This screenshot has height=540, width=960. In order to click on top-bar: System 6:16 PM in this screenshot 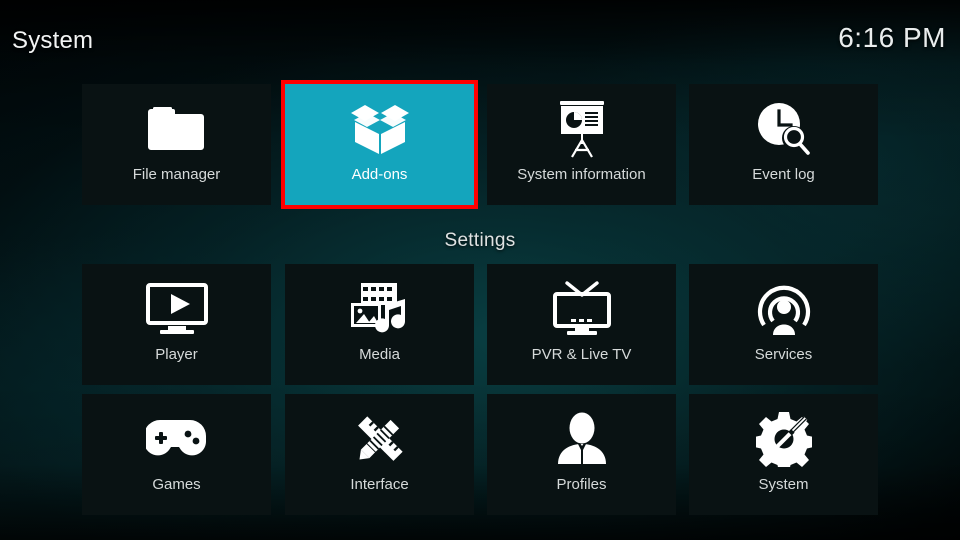, I will do `click(480, 35)`.